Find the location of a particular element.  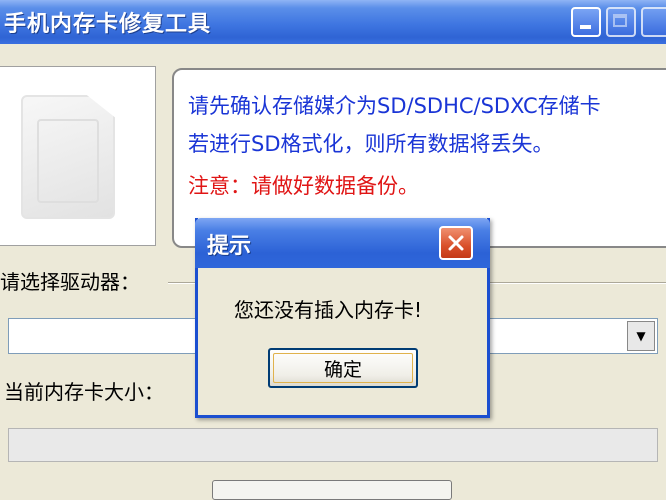

dialog-close-button is located at coordinates (456, 243).